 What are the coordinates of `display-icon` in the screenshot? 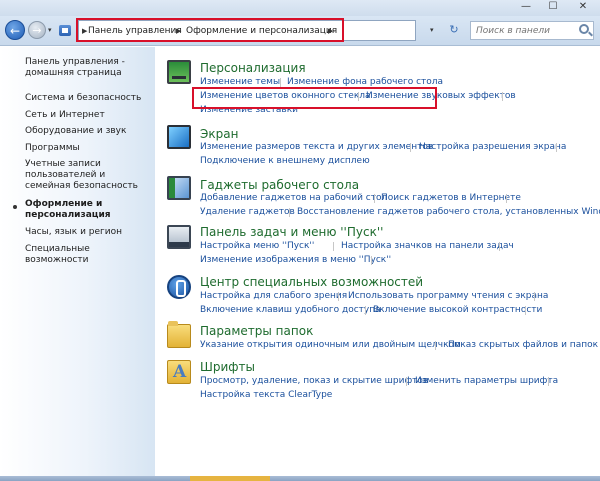 It's located at (179, 137).